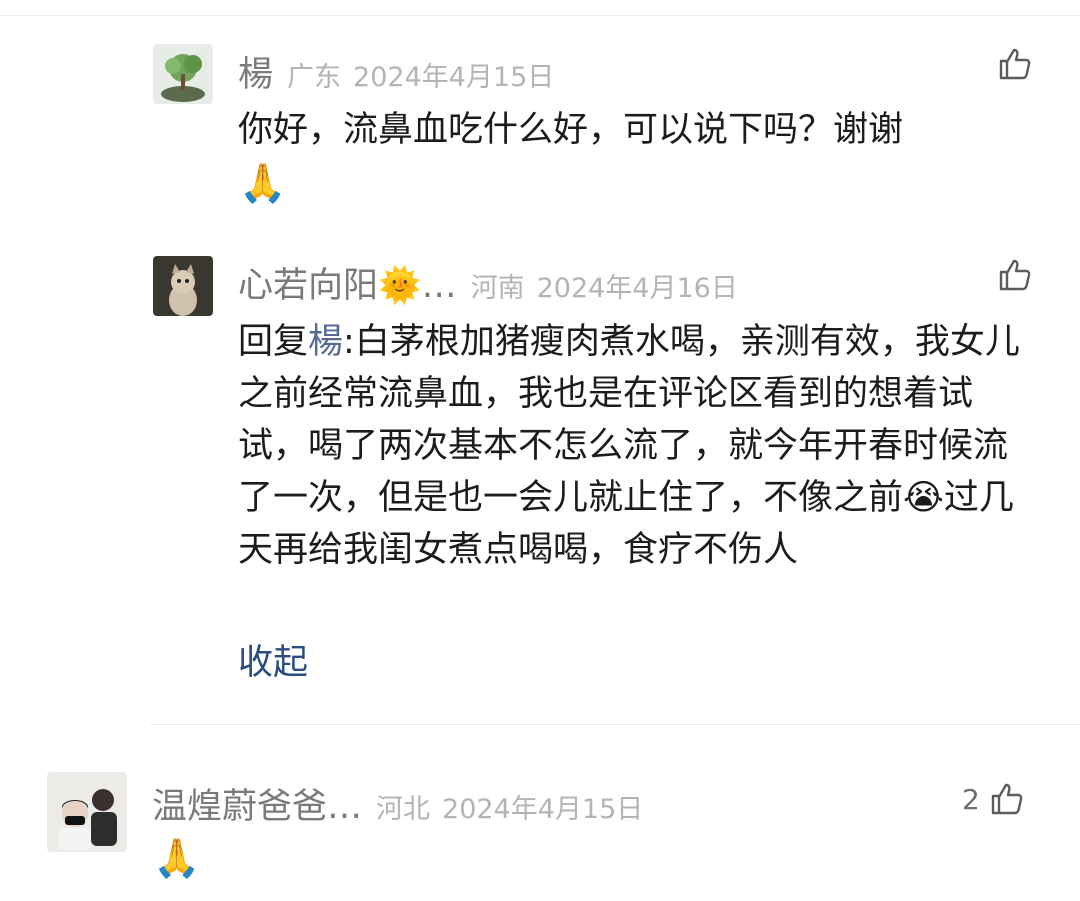 The image size is (1080, 901). What do you see at coordinates (349, 342) in the screenshot?
I see `reply-colon: :` at bounding box center [349, 342].